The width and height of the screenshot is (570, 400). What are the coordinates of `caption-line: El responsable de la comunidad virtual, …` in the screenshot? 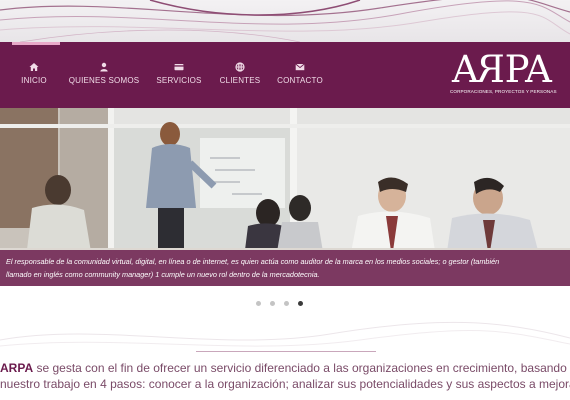 It's located at (253, 261).